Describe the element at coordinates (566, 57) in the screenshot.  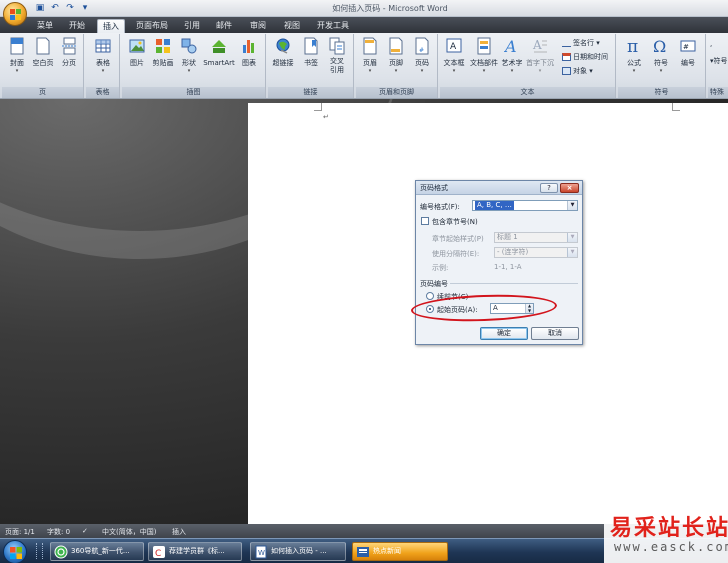
I see `calendar-icon` at that location.